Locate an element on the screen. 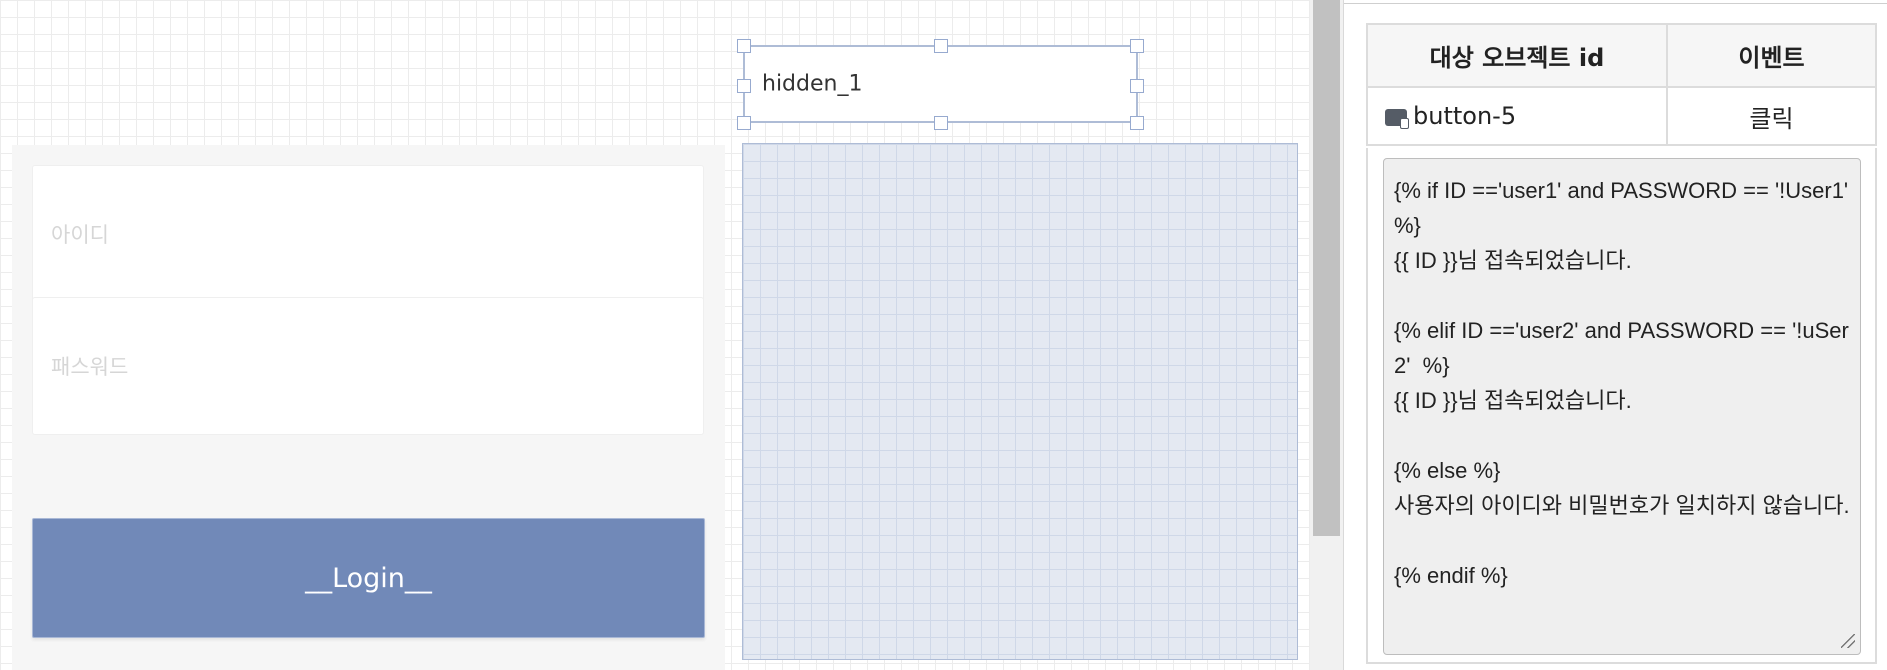 The image size is (1887, 670). resize-handle-se is located at coordinates (1137, 123).